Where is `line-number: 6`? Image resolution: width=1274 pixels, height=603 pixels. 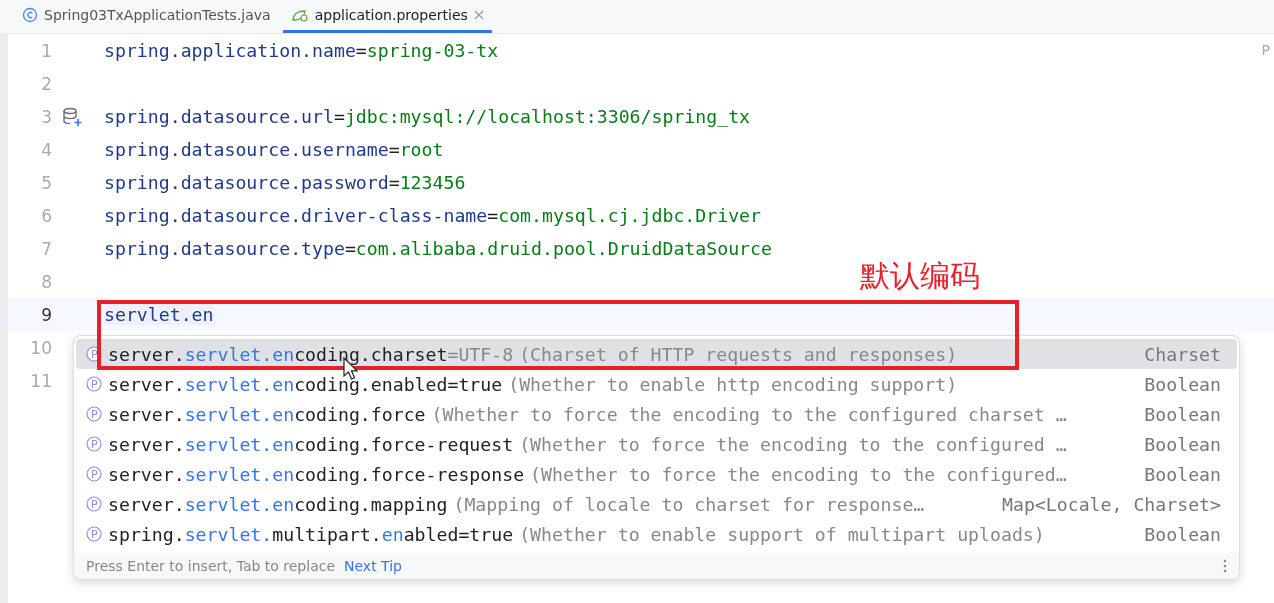
line-number: 6 is located at coordinates (46, 215).